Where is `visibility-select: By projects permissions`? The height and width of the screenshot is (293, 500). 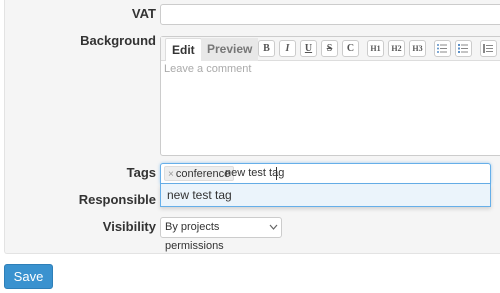 visibility-select: By projects permissions is located at coordinates (221, 234).